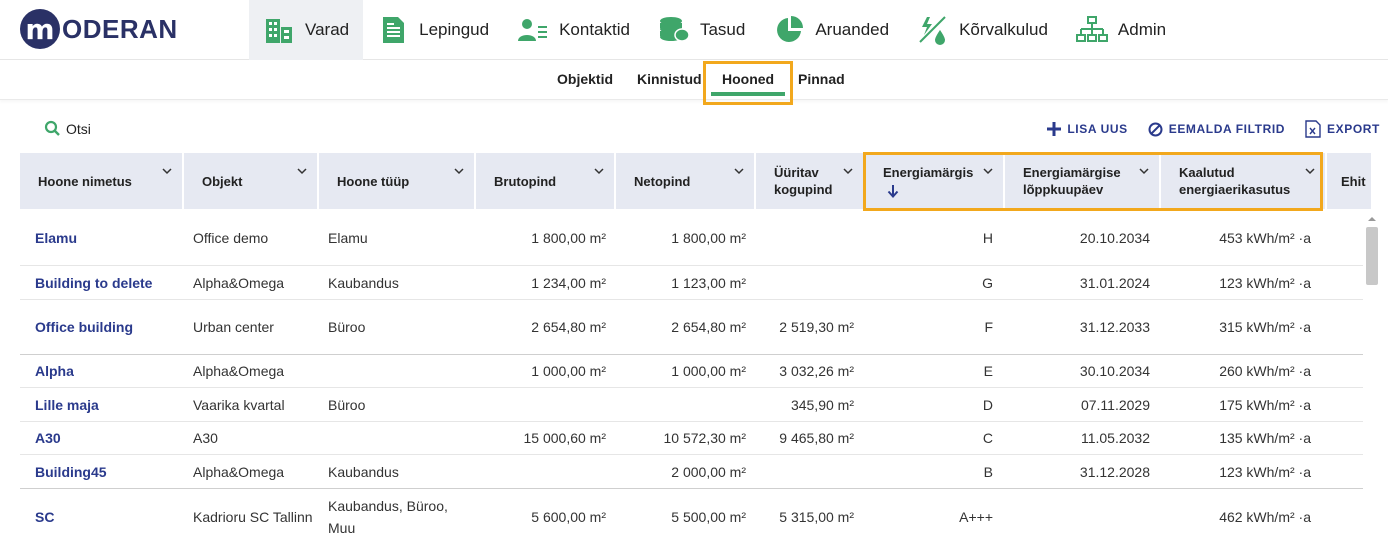 This screenshot has height=545, width=1388. Describe the element at coordinates (250, 181) in the screenshot. I see `column-header-objekt: Objekt` at that location.